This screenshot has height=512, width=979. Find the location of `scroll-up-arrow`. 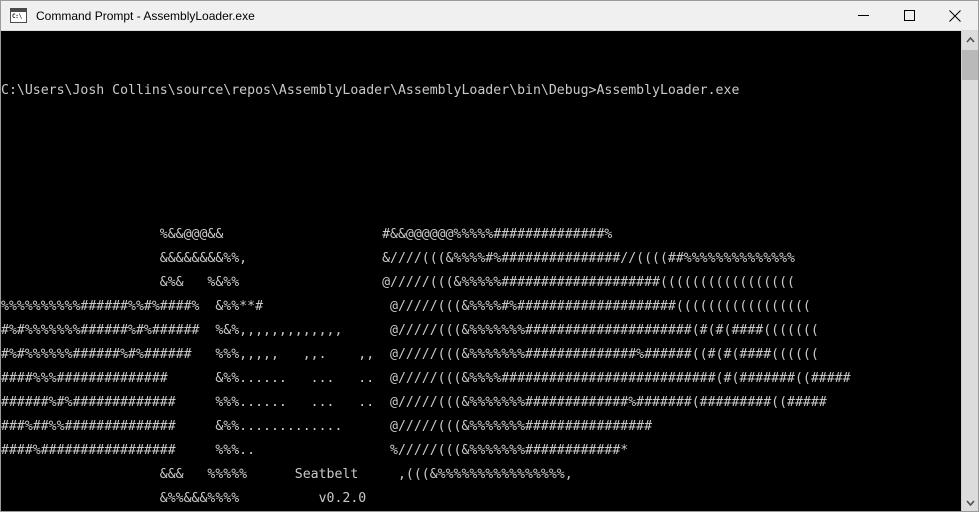

scroll-up-arrow is located at coordinates (970, 39).